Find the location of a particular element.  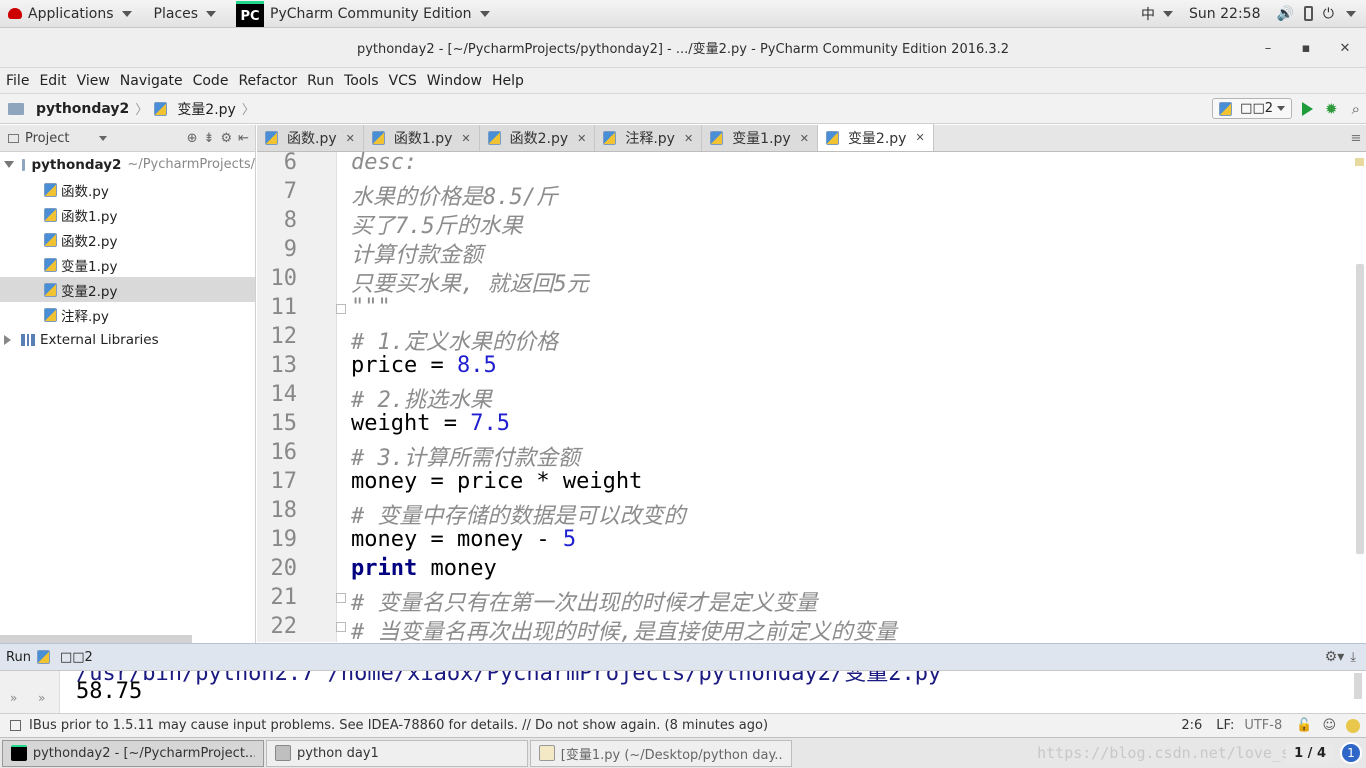

system-menu: 🔊 ⏻ is located at coordinates (1317, 14).